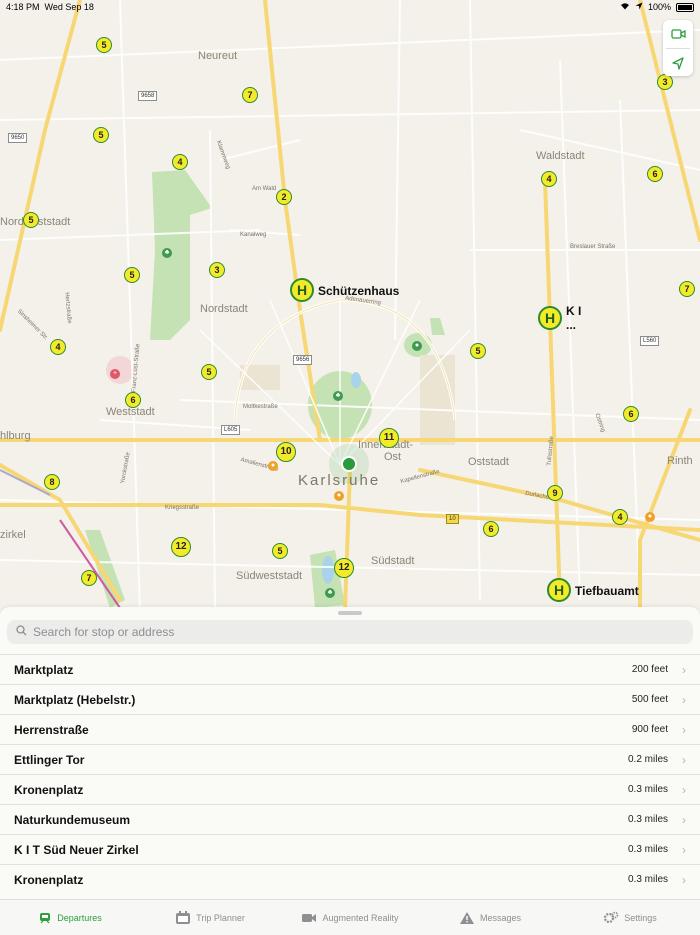 The width and height of the screenshot is (700, 935). Describe the element at coordinates (640, 917) in the screenshot. I see `tab-label: Settings` at that location.